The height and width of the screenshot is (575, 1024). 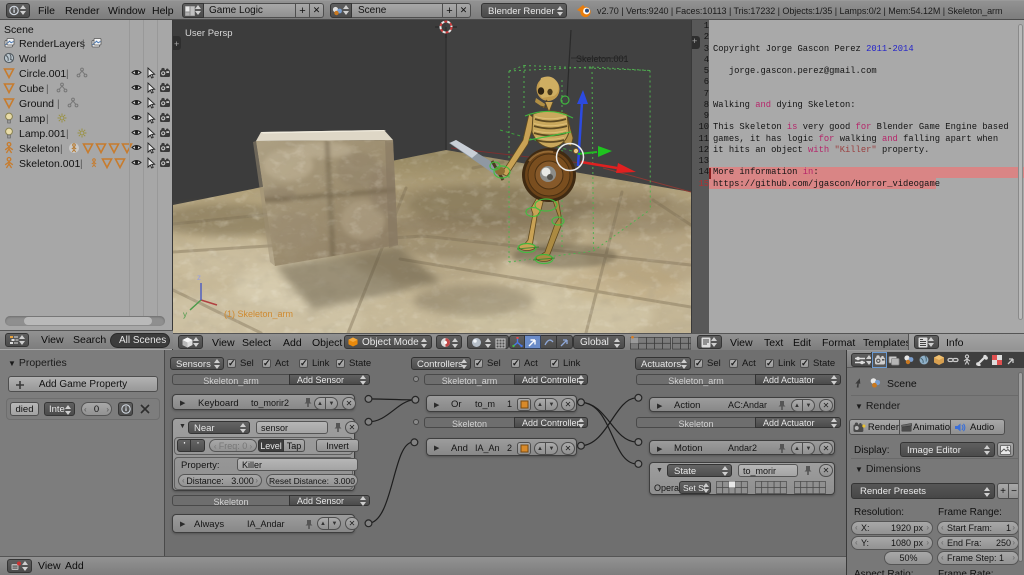 What do you see at coordinates (185, 314) in the screenshot?
I see `svg-text: y` at bounding box center [185, 314].